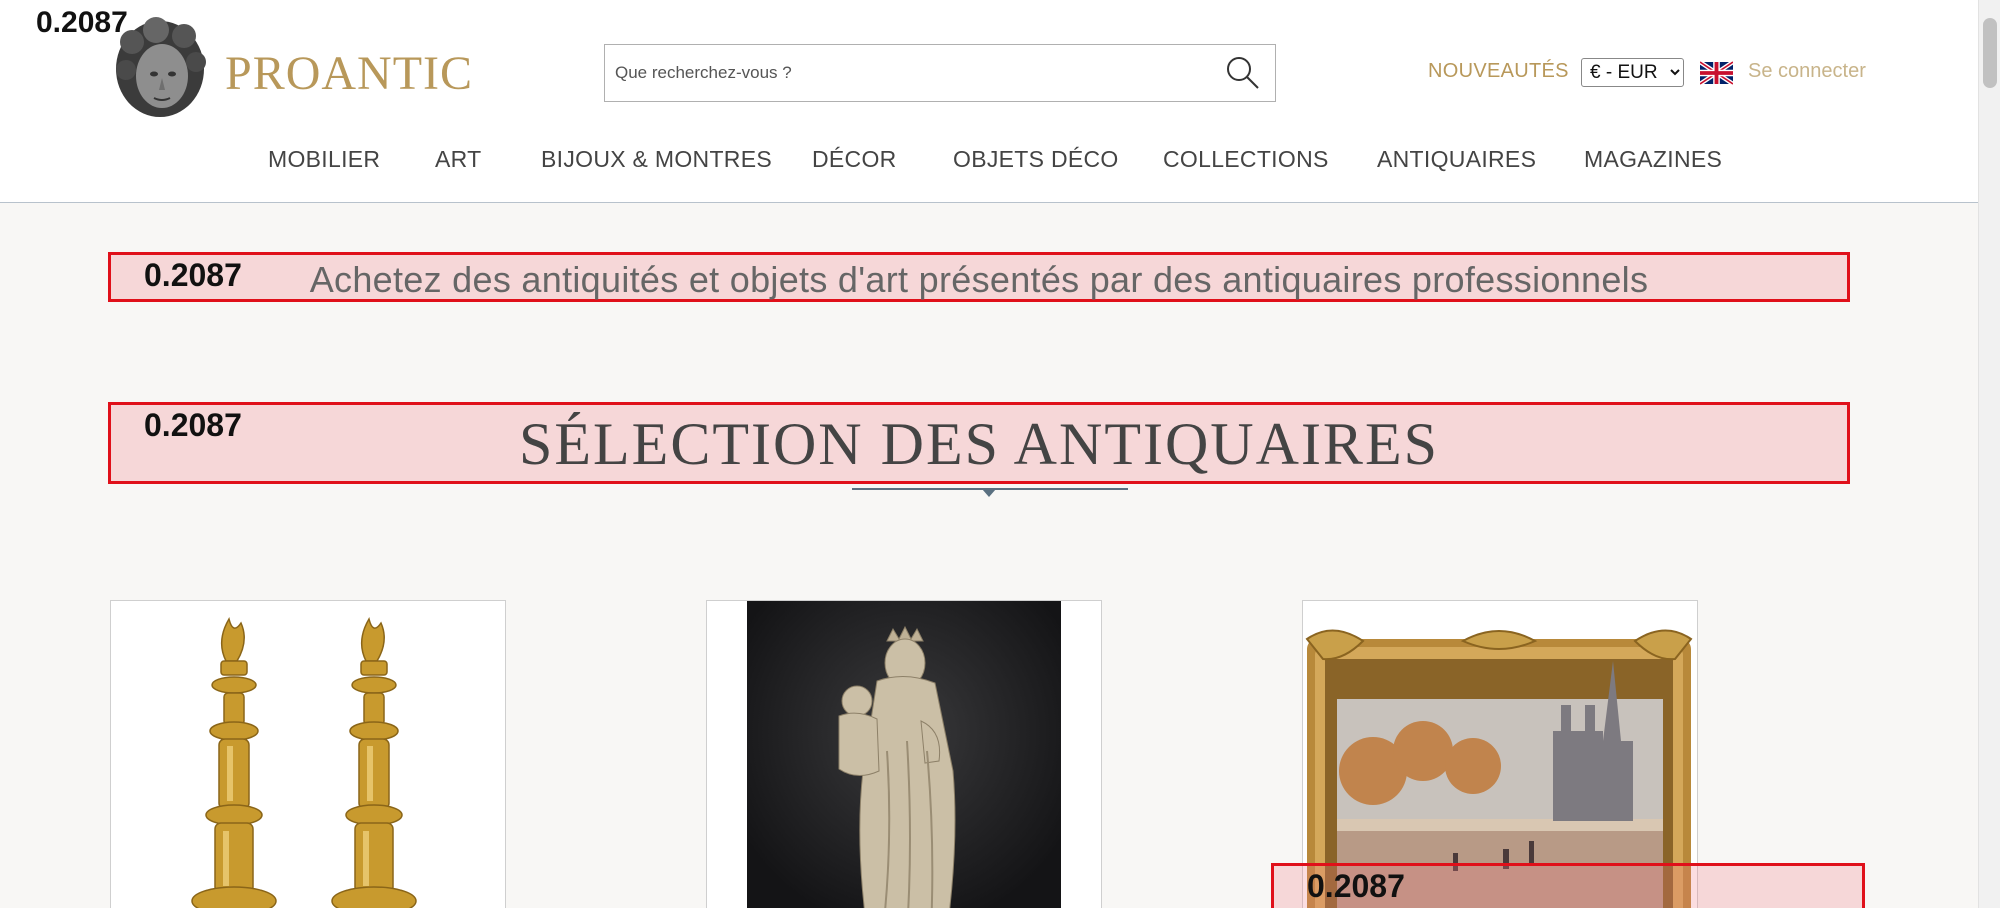 This screenshot has height=908, width=2000. I want to click on search-icon, so click(1243, 73).